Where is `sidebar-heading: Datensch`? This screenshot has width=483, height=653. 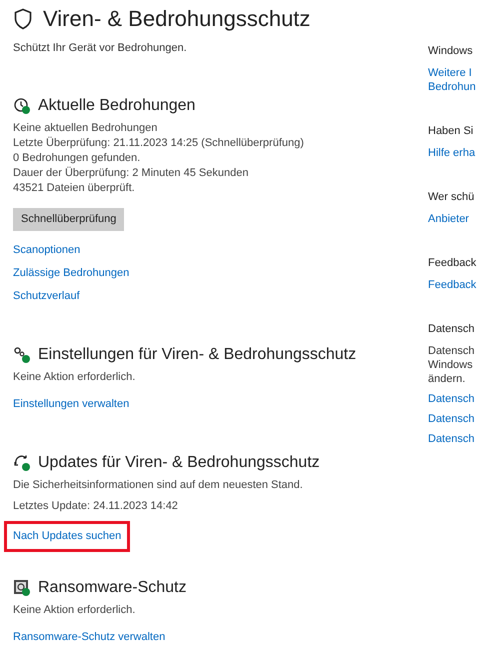 sidebar-heading: Datensch is located at coordinates (452, 329).